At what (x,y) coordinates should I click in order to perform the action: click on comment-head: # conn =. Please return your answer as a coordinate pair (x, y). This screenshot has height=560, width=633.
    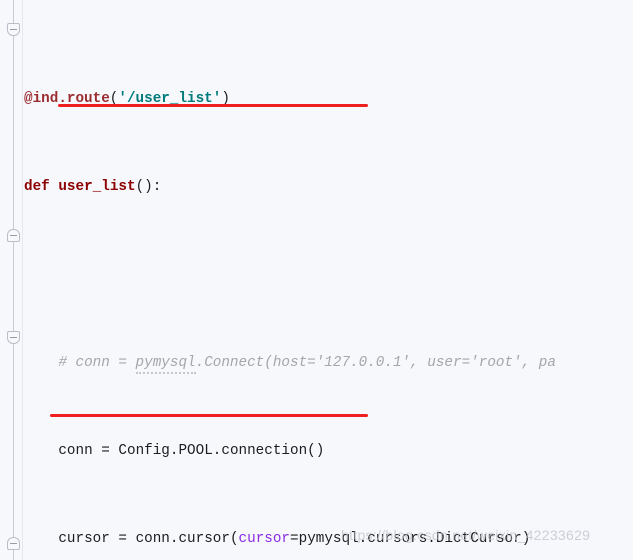
    Looking at the image, I should click on (97, 363).